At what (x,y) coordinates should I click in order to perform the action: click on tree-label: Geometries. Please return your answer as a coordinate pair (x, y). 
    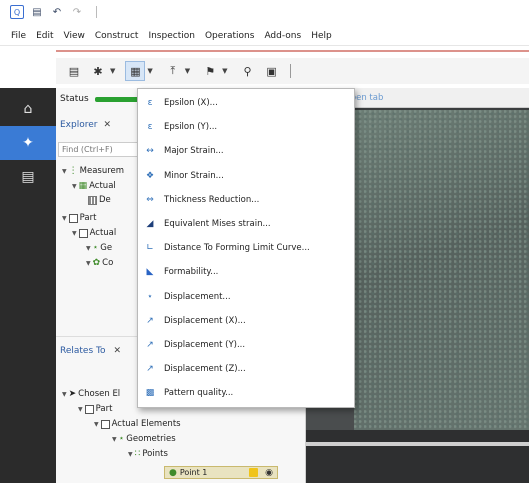
    Looking at the image, I should click on (151, 439).